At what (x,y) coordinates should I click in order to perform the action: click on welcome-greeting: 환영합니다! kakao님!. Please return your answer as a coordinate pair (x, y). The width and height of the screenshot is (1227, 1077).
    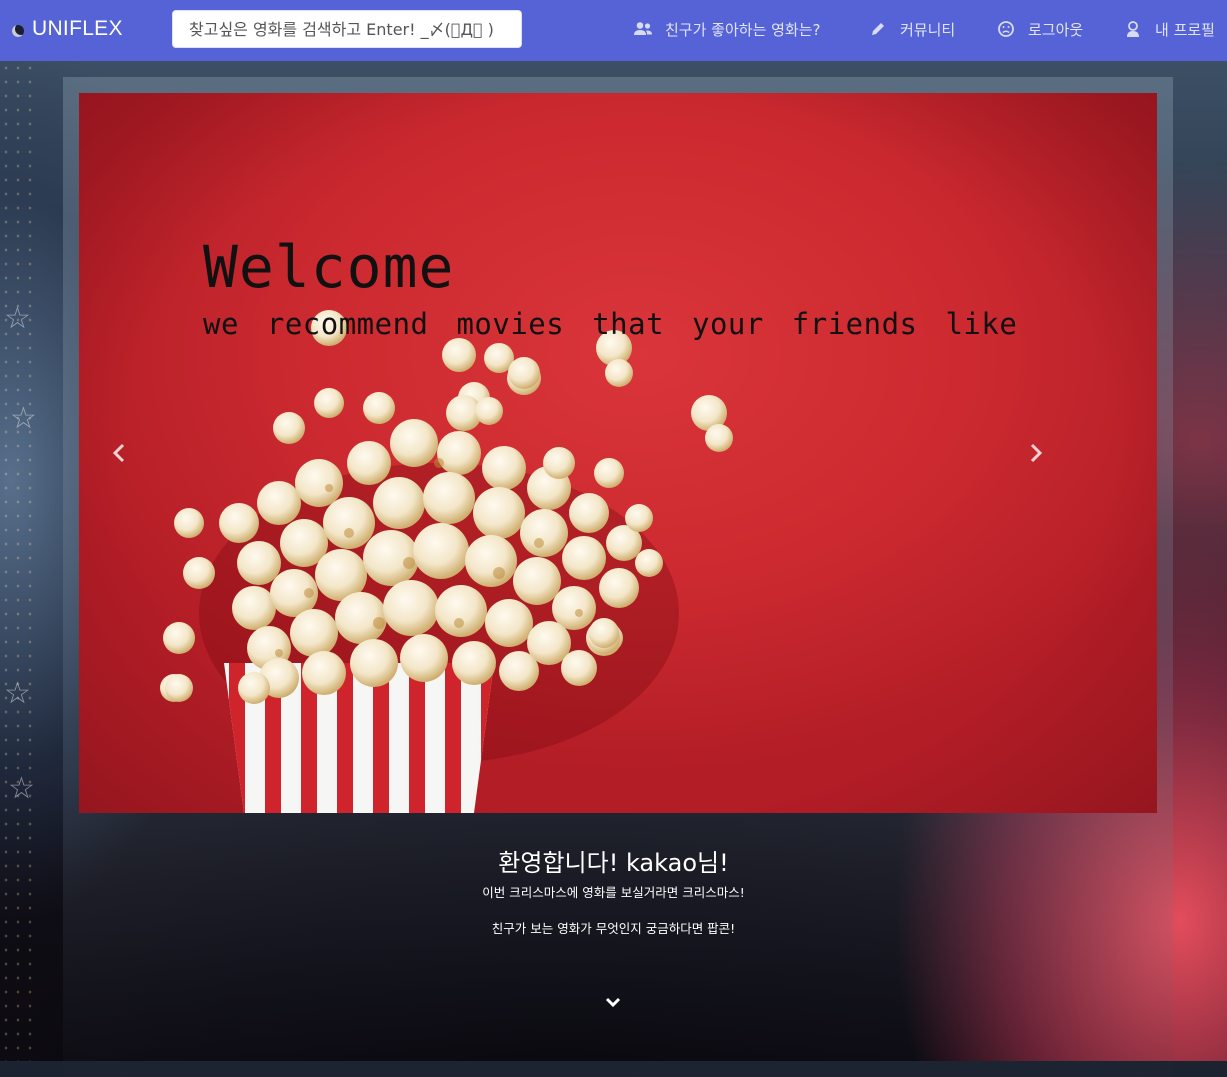
    Looking at the image, I should click on (613, 863).